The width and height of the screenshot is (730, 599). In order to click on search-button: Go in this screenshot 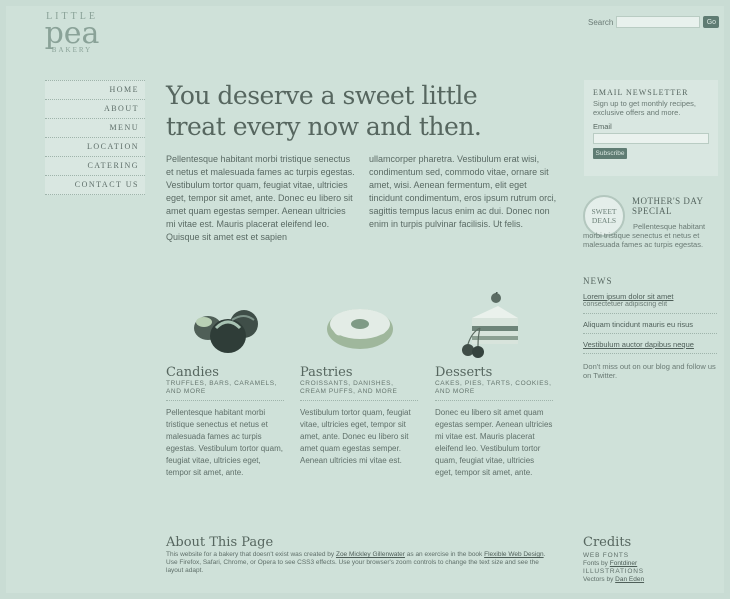, I will do `click(711, 22)`.